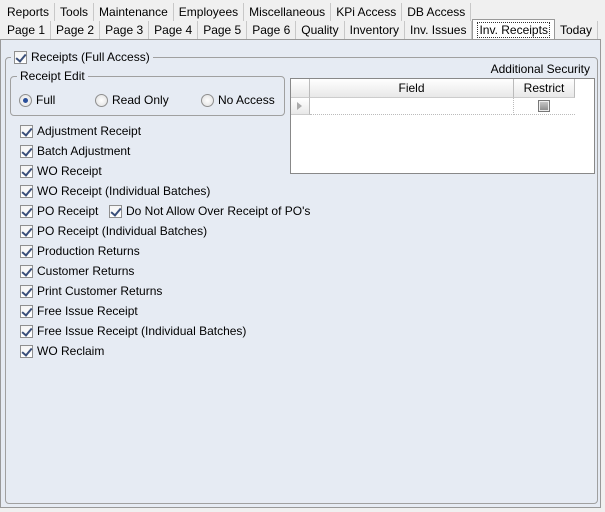 This screenshot has width=605, height=512. I want to click on checkbox-adjustment-receipt: Adjustment Receipt, so click(80, 131).